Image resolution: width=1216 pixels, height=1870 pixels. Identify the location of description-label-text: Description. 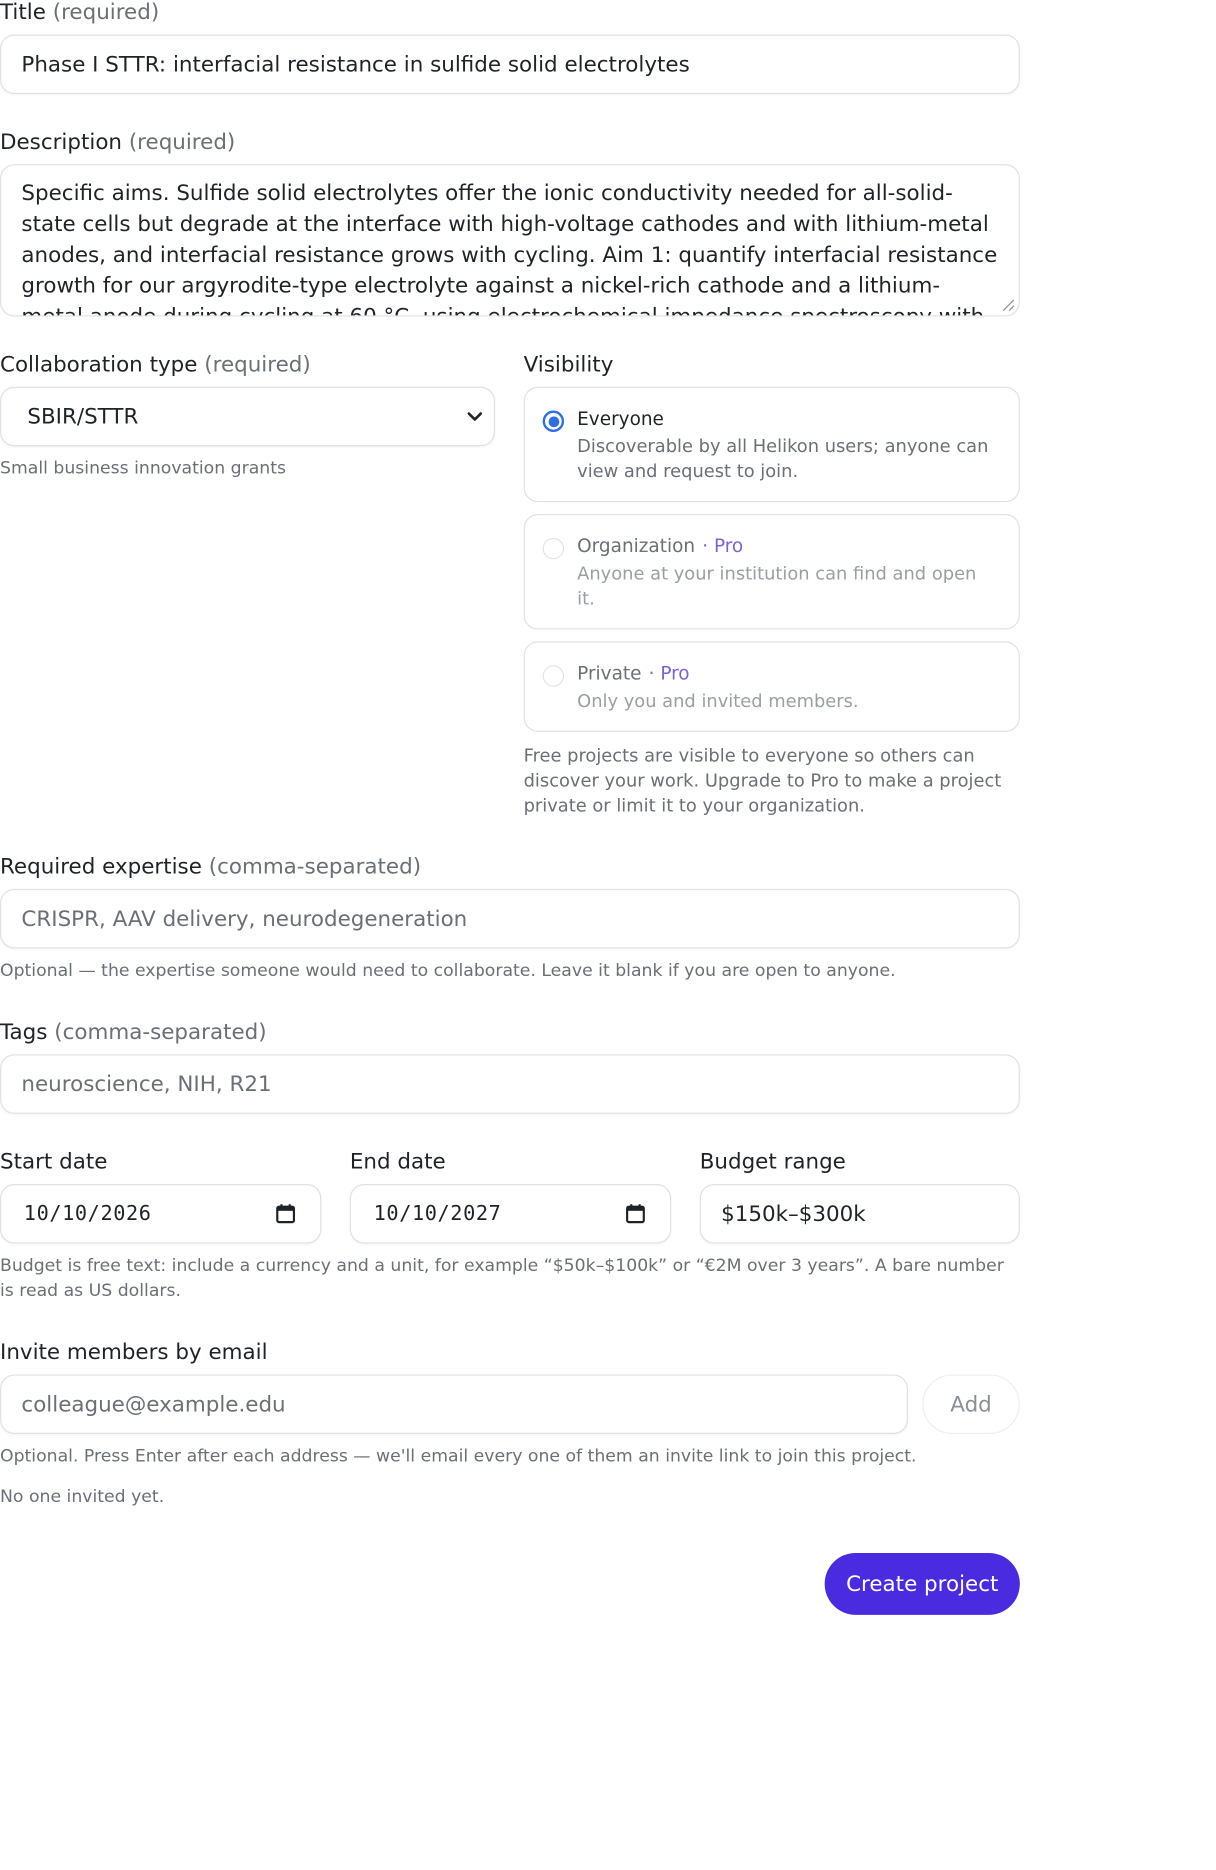
(61, 142).